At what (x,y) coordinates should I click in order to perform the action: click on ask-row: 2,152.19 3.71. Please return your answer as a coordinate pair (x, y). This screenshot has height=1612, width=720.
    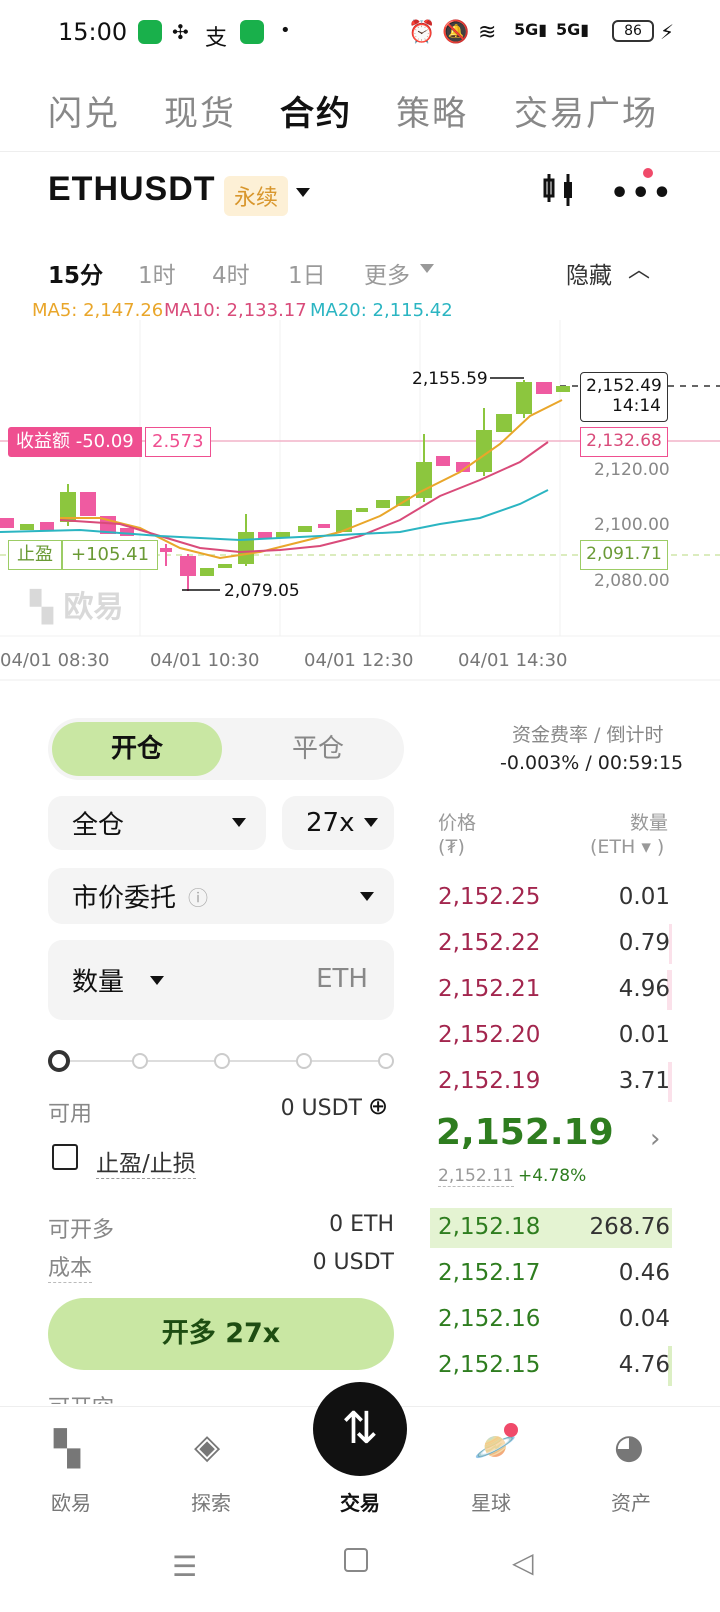
    Looking at the image, I should click on (551, 1082).